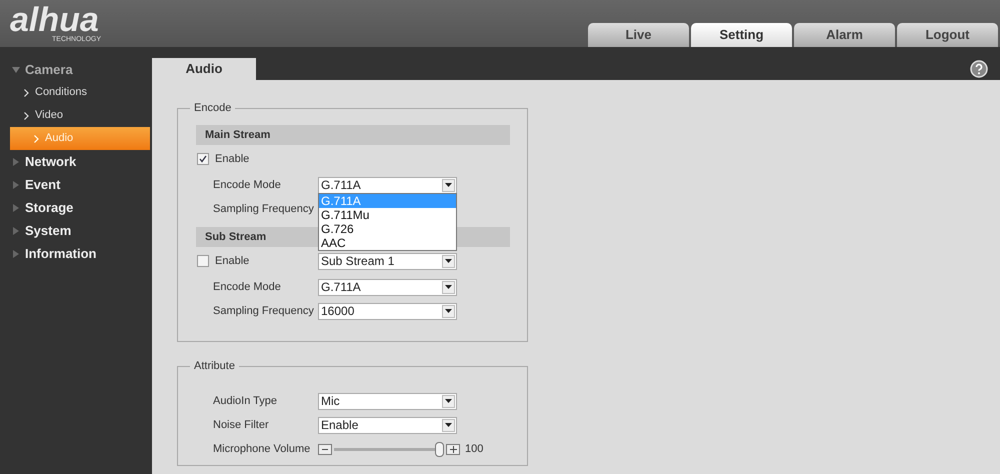 The image size is (1000, 474). Describe the element at coordinates (75, 184) in the screenshot. I see `sidebar-item: Event` at that location.